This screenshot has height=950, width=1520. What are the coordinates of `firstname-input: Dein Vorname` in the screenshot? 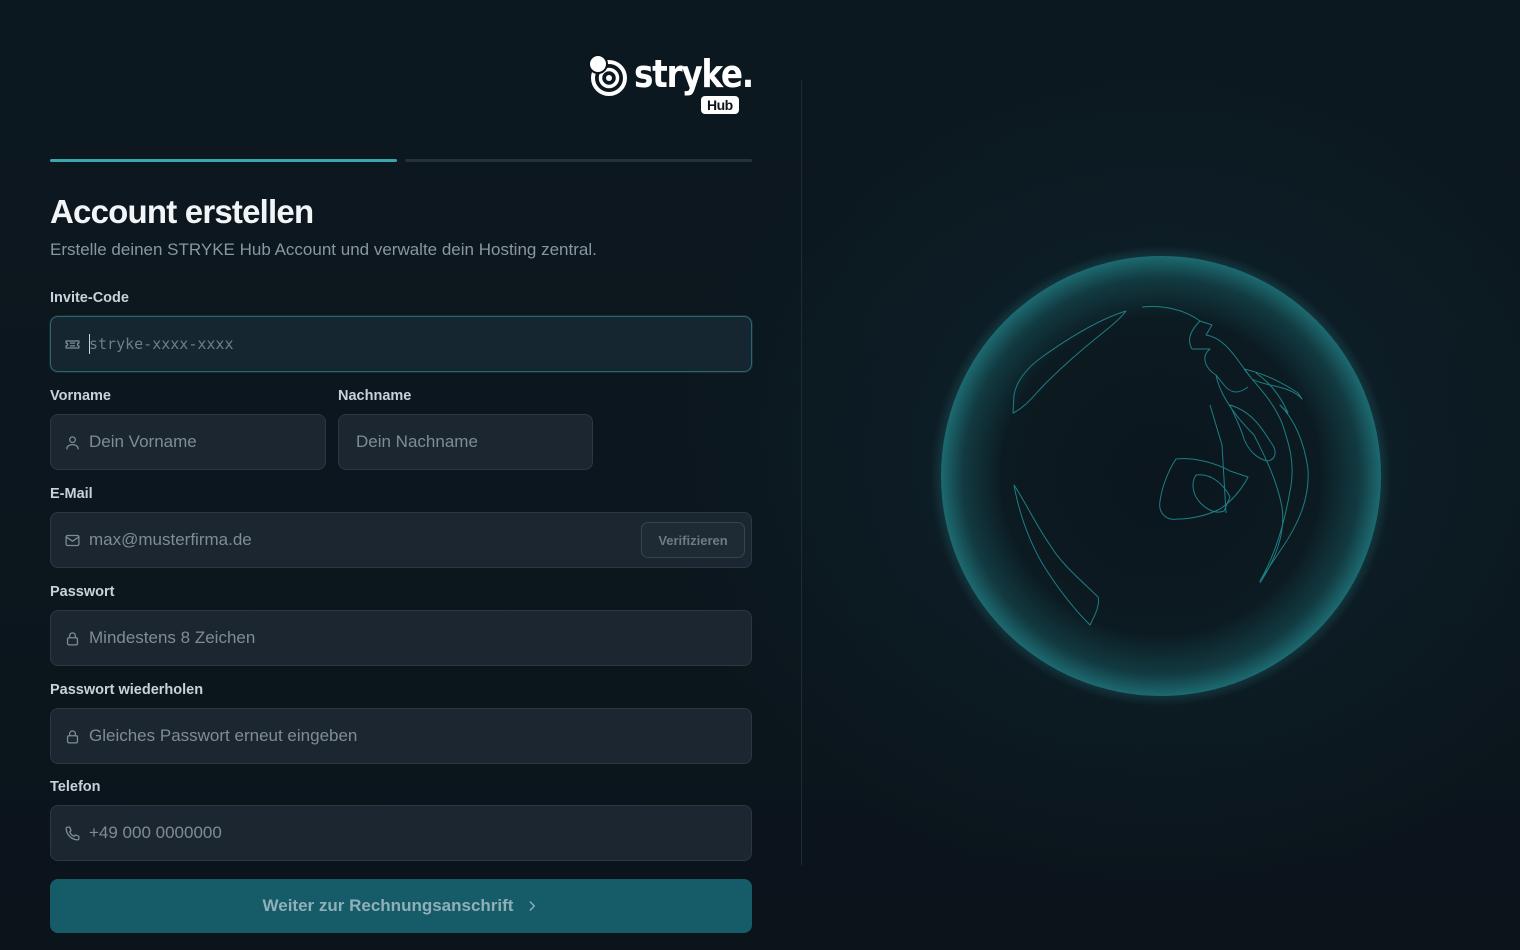 It's located at (188, 442).